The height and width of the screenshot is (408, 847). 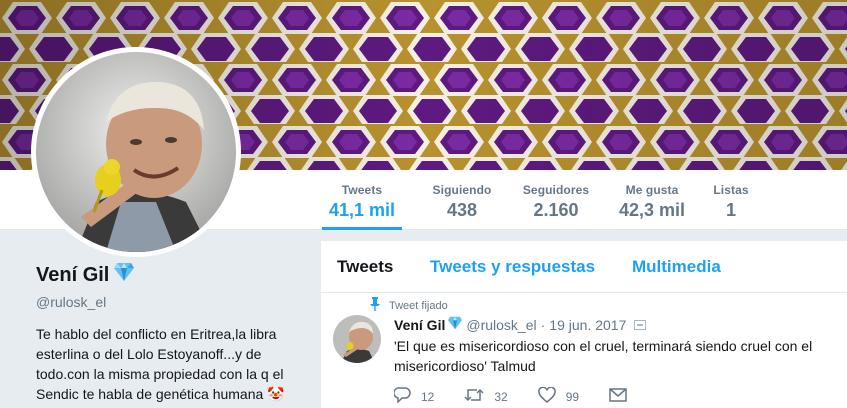 I want to click on tweet-options-icon, so click(x=640, y=325).